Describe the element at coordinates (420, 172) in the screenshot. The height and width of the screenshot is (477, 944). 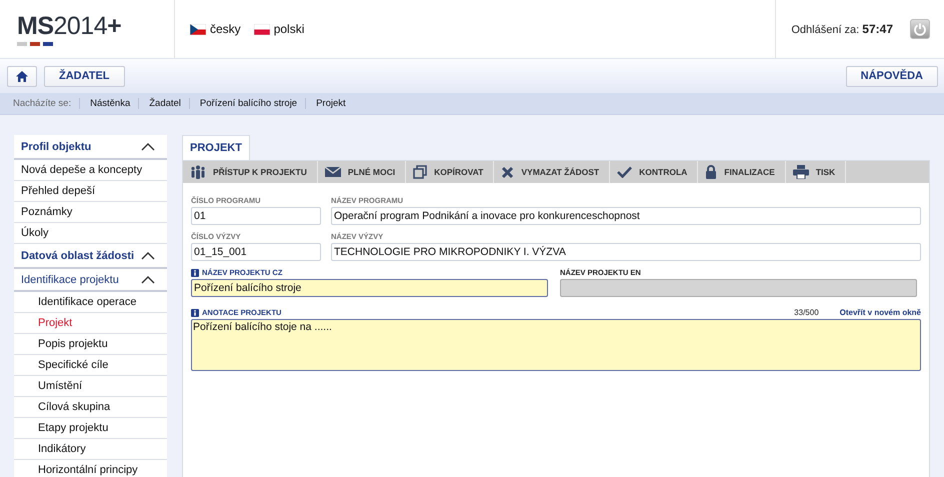
I see `copy-icon` at that location.